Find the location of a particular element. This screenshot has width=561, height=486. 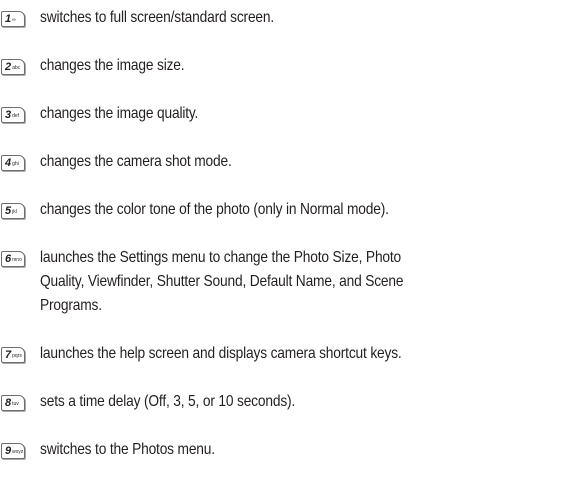

key-1-icon: 1 ∞ is located at coordinates (13, 19).